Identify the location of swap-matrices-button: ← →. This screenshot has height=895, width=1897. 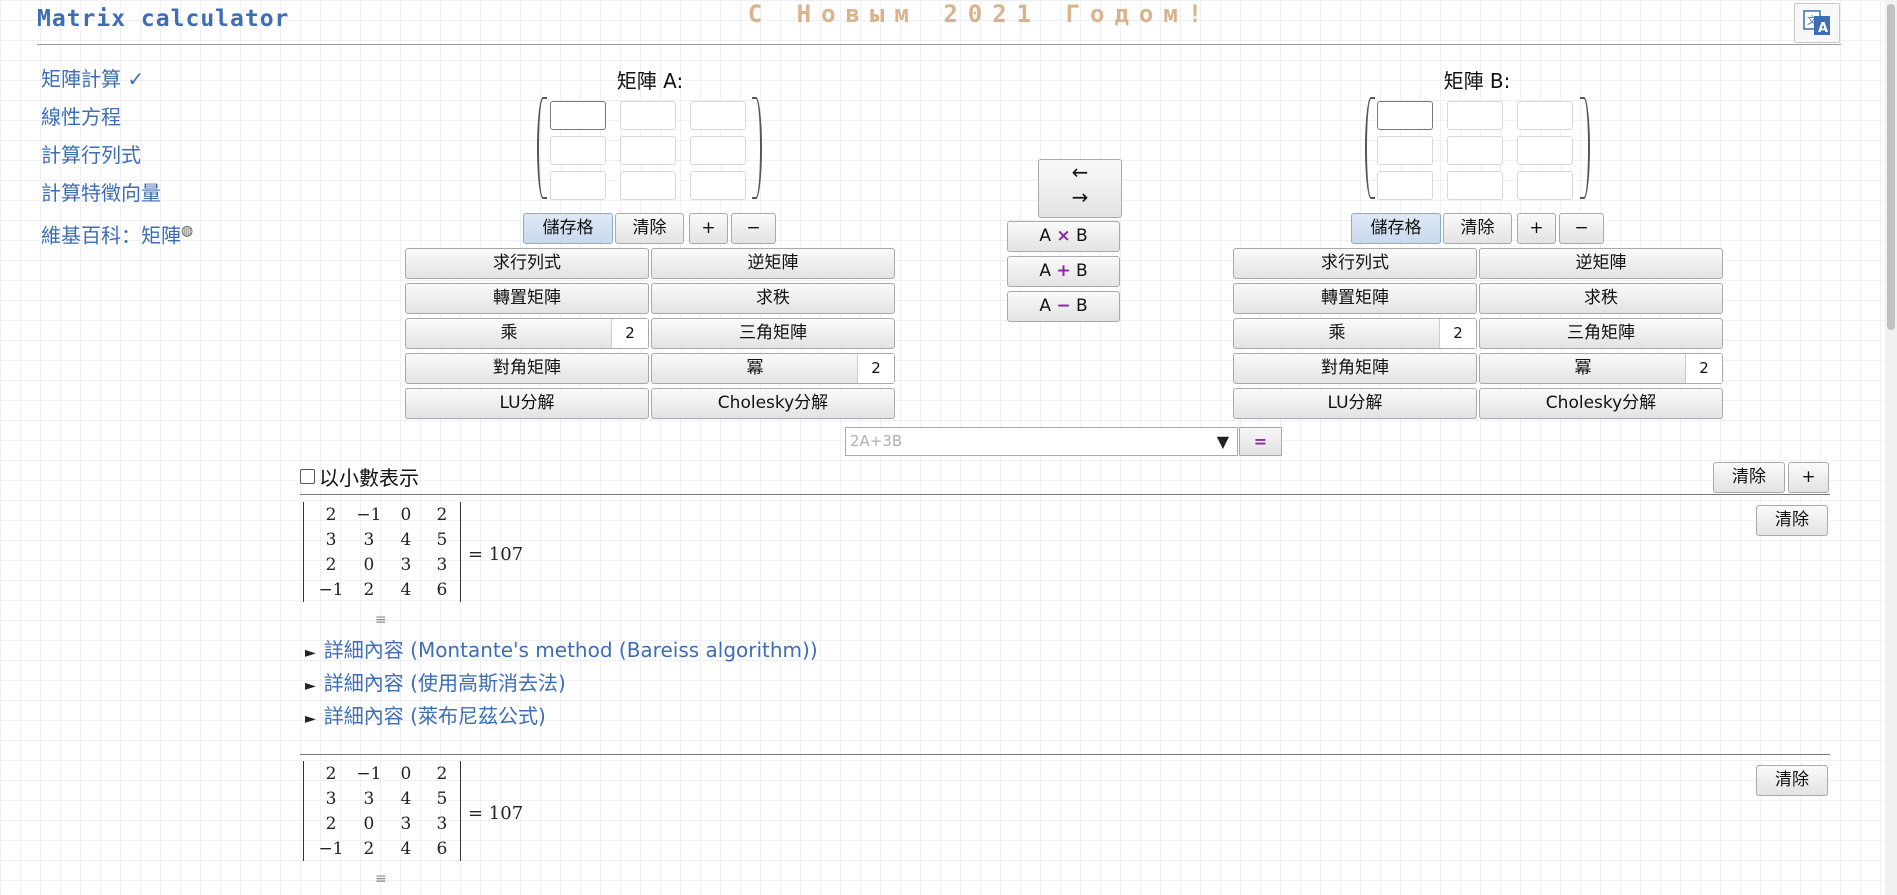
(1080, 188).